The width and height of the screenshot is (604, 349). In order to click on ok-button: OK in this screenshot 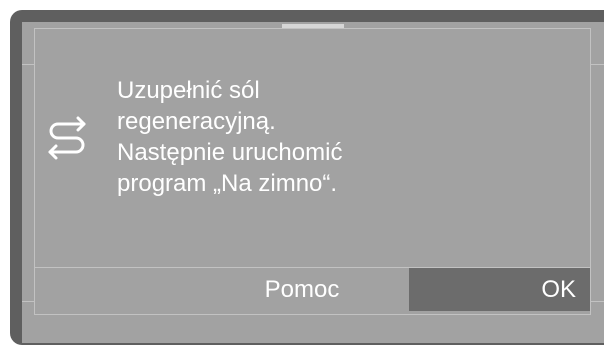, I will do `click(499, 289)`.